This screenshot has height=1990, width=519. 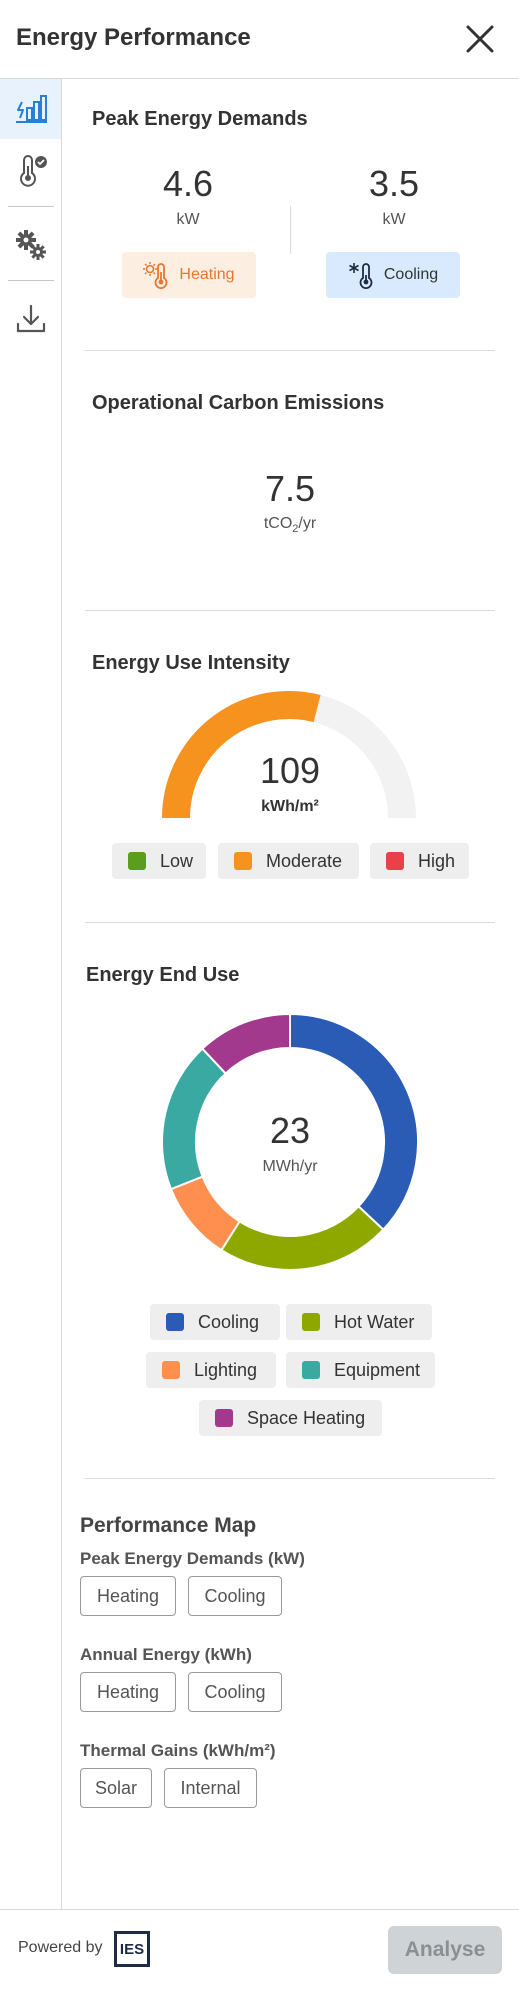 What do you see at coordinates (133, 37) in the screenshot?
I see `panel-title: Energy Performance` at bounding box center [133, 37].